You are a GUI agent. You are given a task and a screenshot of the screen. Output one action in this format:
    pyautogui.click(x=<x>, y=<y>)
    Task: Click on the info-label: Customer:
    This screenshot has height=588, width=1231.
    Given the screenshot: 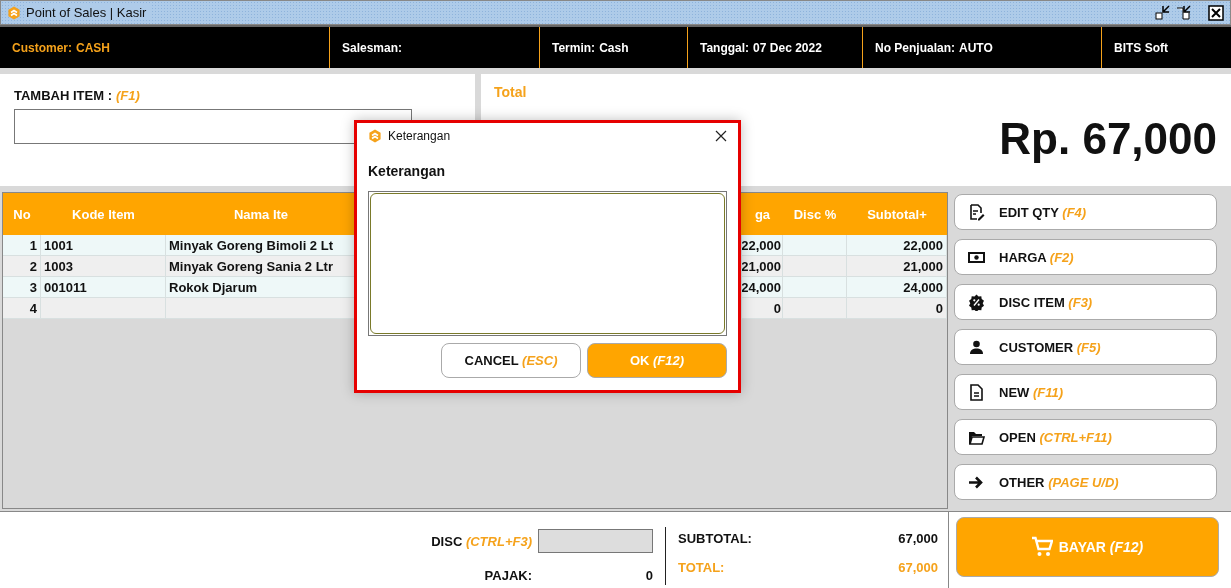 What is the action you would take?
    pyautogui.click(x=42, y=47)
    